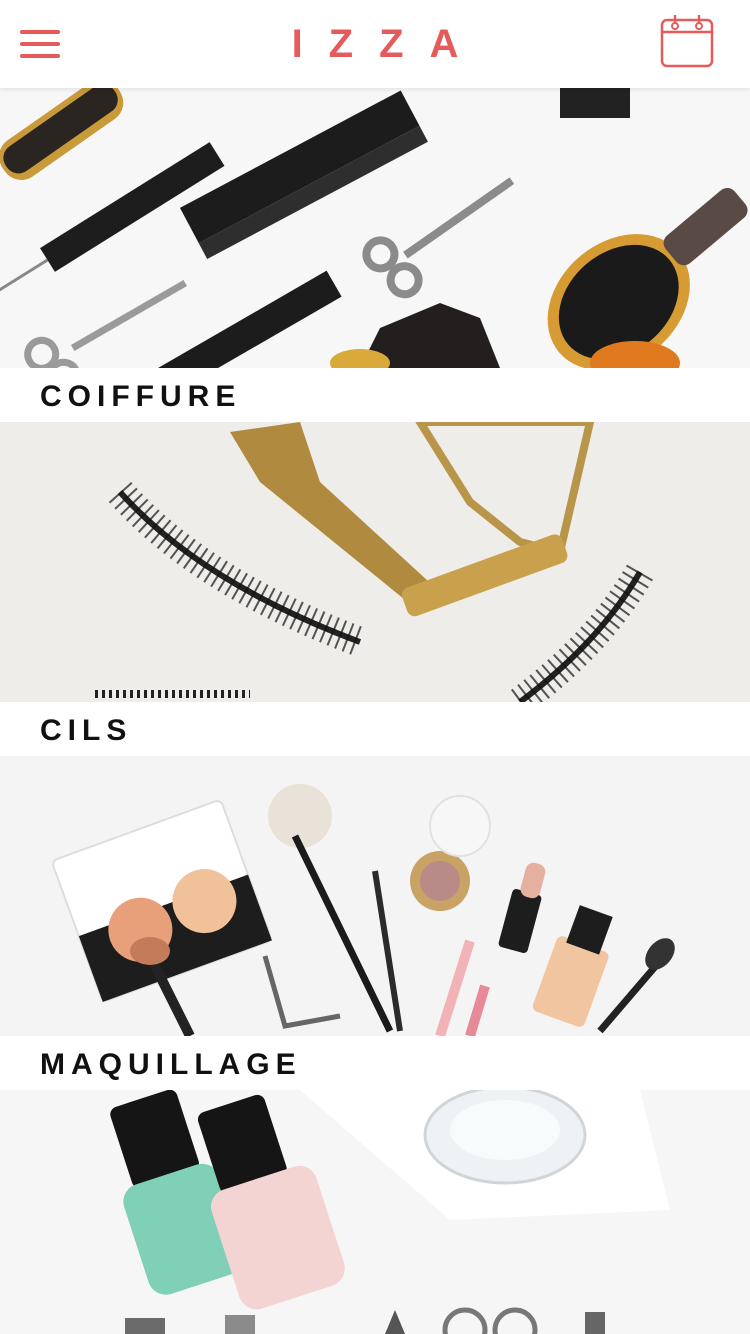 The width and height of the screenshot is (750, 1334). Describe the element at coordinates (375, 1063) in the screenshot. I see `category-label-band: MAQUILLAGE` at that location.